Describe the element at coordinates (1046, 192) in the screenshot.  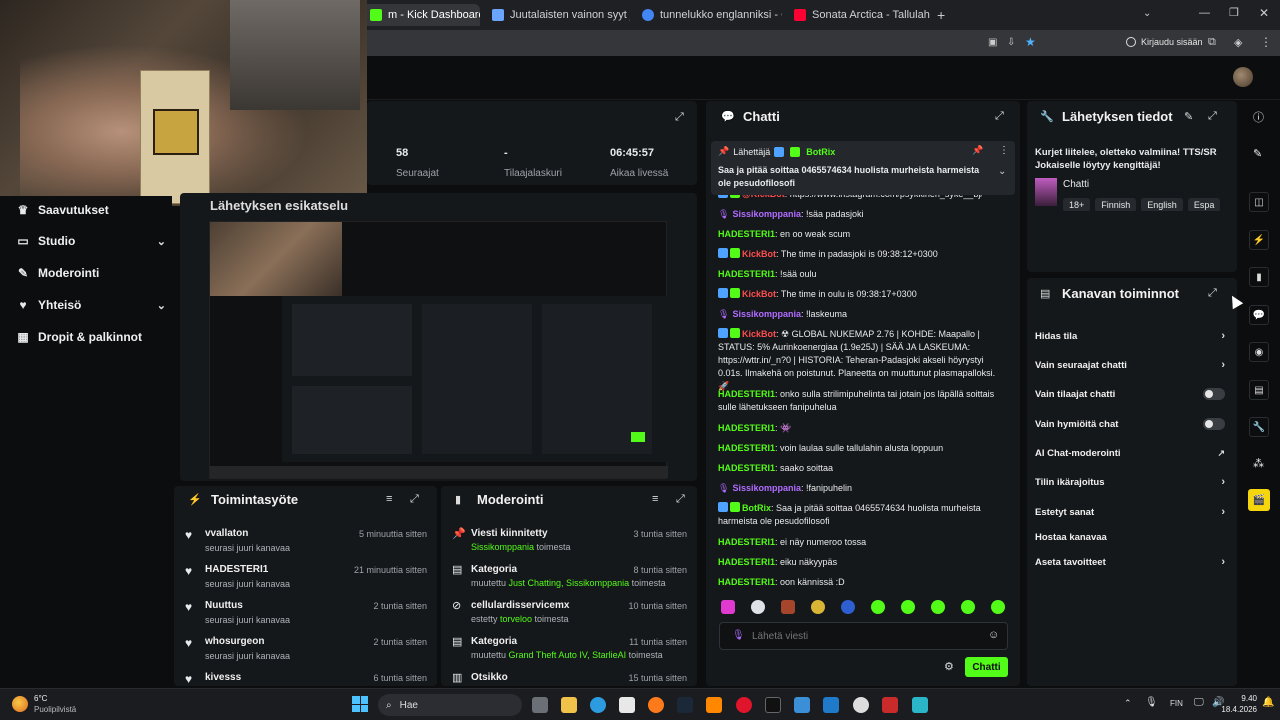
I see `category-thumbnail` at that location.